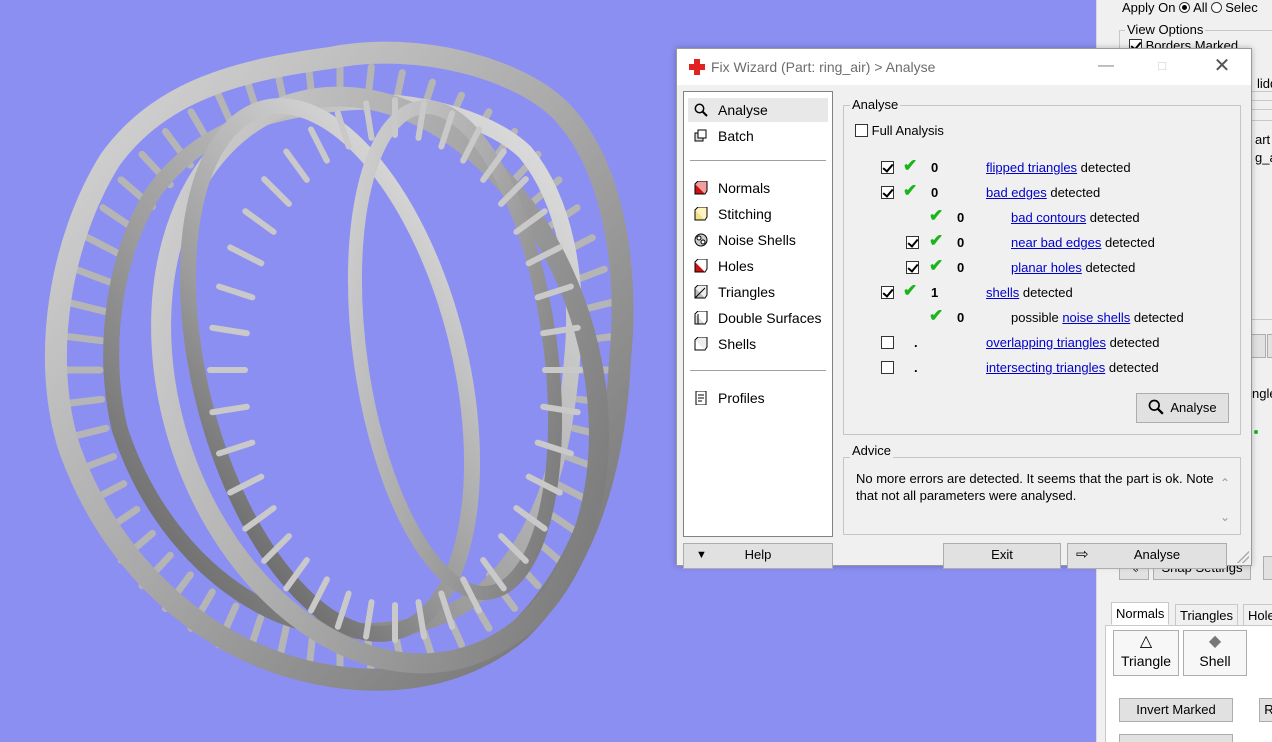 The width and height of the screenshot is (1272, 742). What do you see at coordinates (1241, 7) in the screenshot?
I see `apply-selected-label: Selec` at bounding box center [1241, 7].